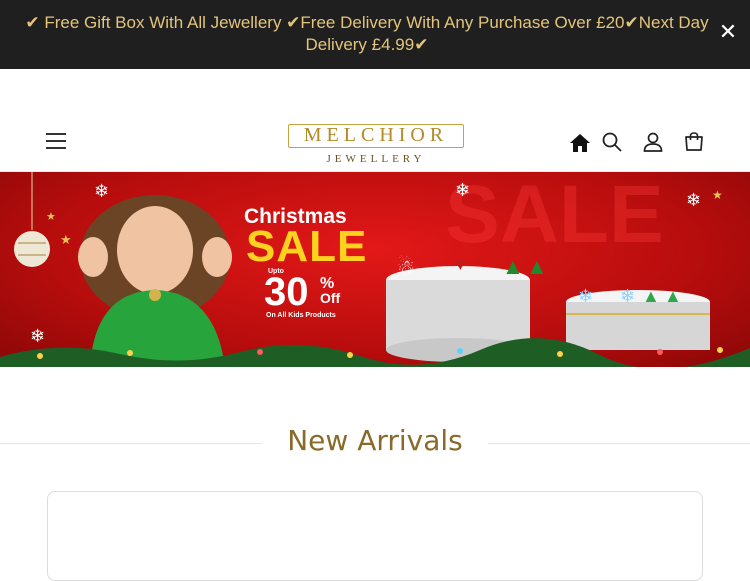 The image size is (750, 581). I want to click on cart-icon, so click(694, 142).